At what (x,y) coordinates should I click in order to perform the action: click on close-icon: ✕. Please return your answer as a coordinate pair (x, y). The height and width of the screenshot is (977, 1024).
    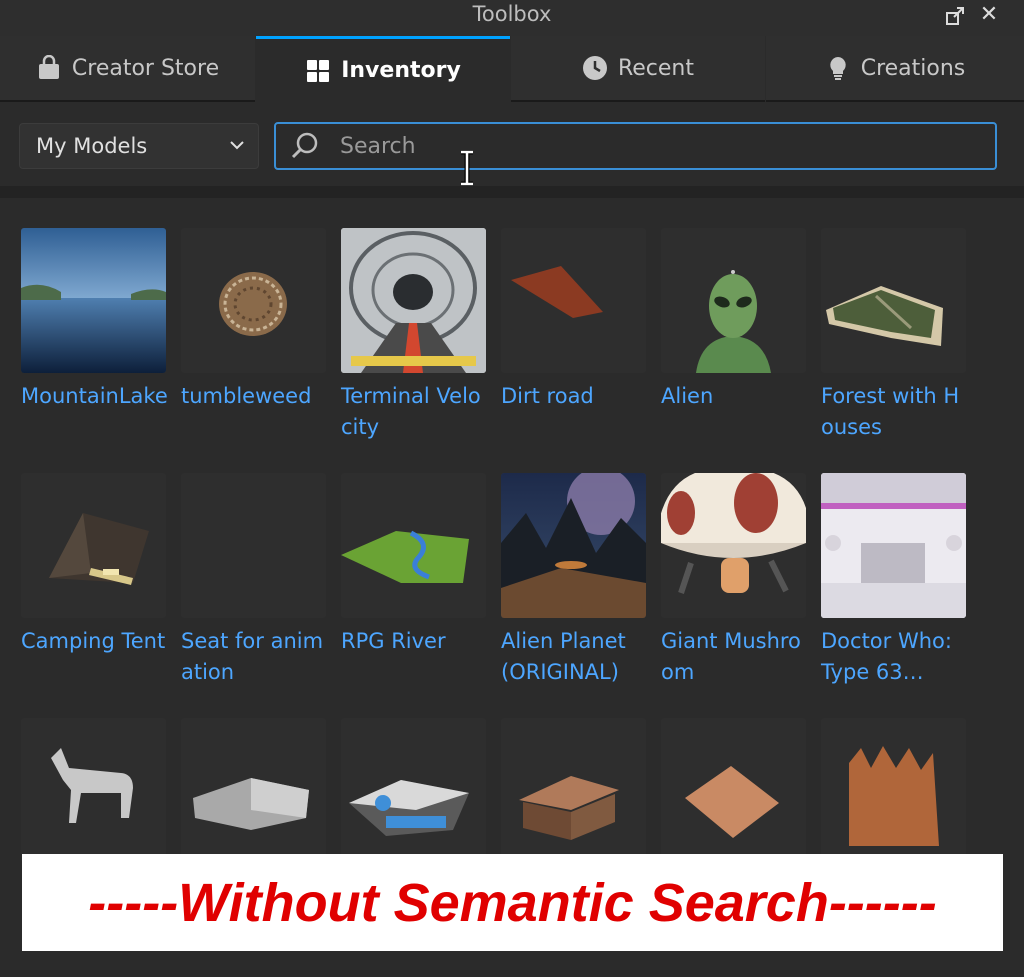
    Looking at the image, I should click on (989, 15).